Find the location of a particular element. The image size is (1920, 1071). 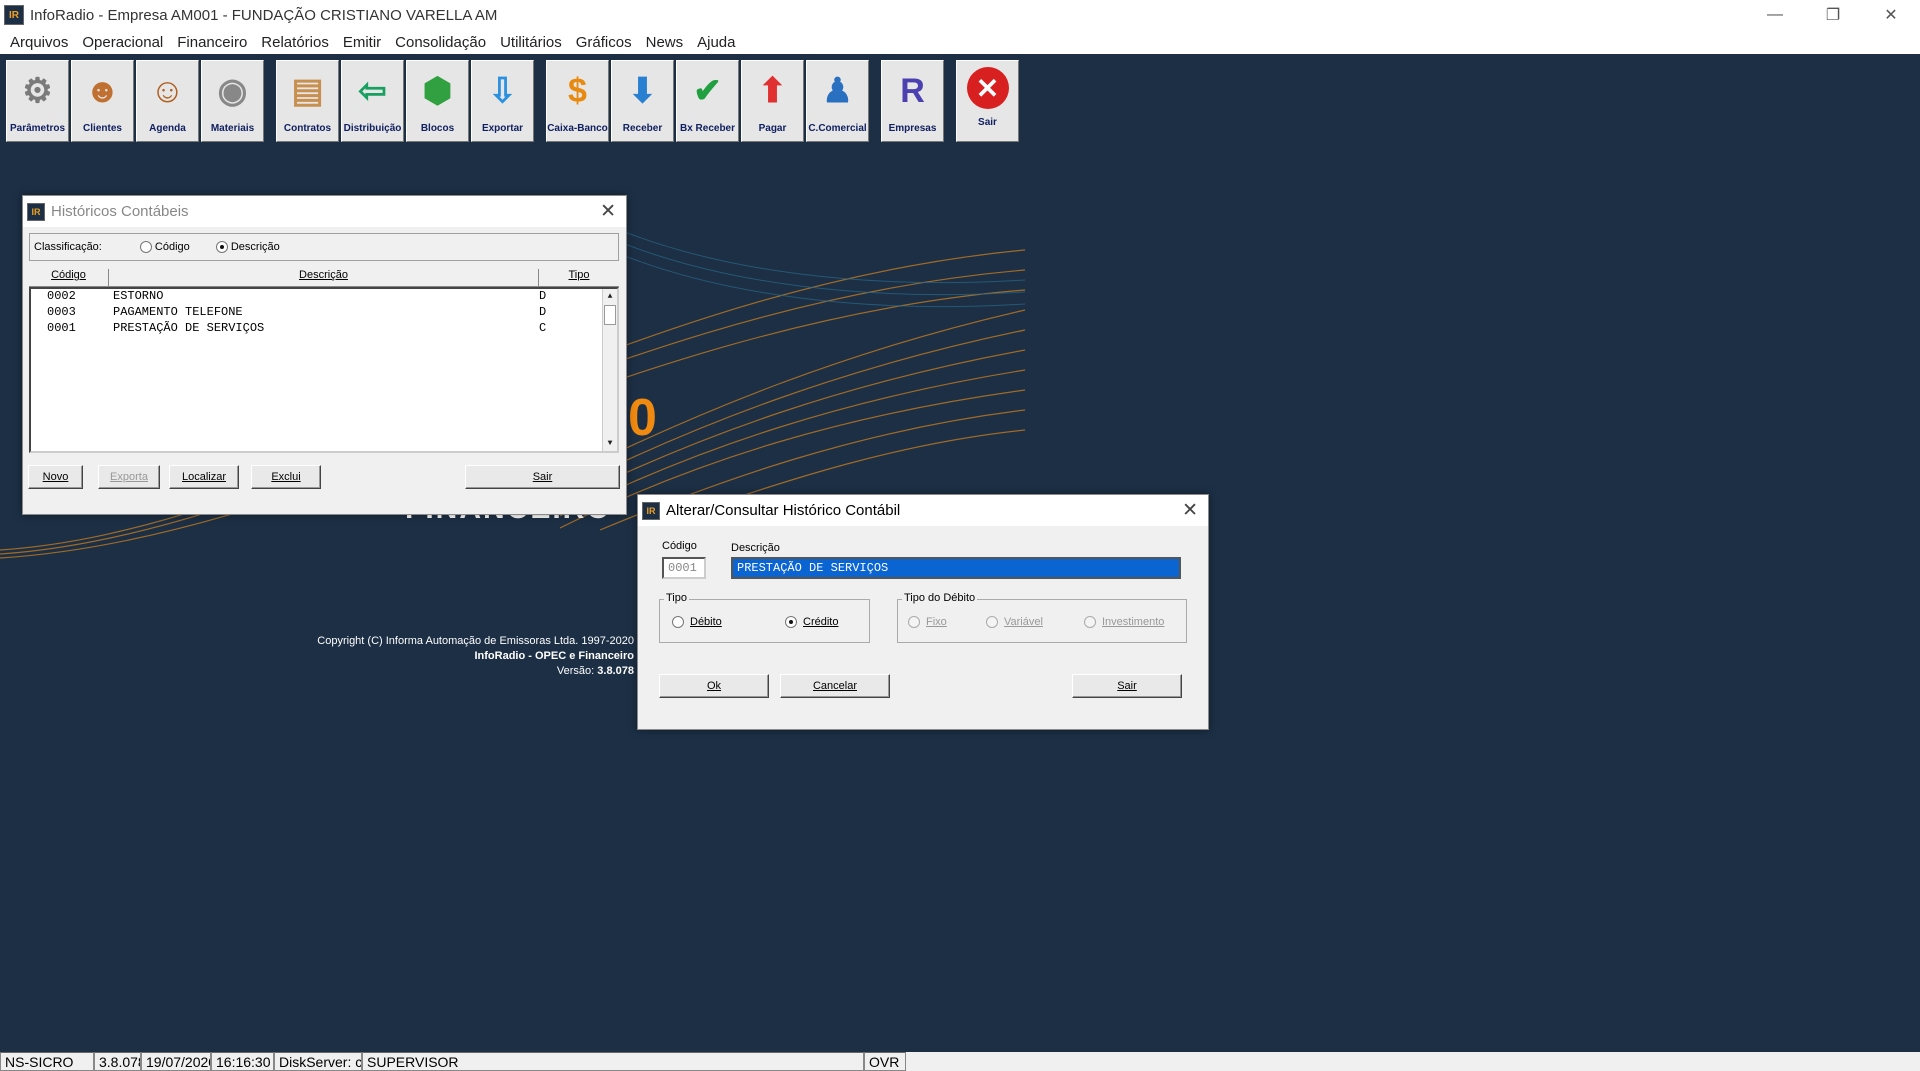

table-row: 0002 ESTORNO D is located at coordinates (324, 297).